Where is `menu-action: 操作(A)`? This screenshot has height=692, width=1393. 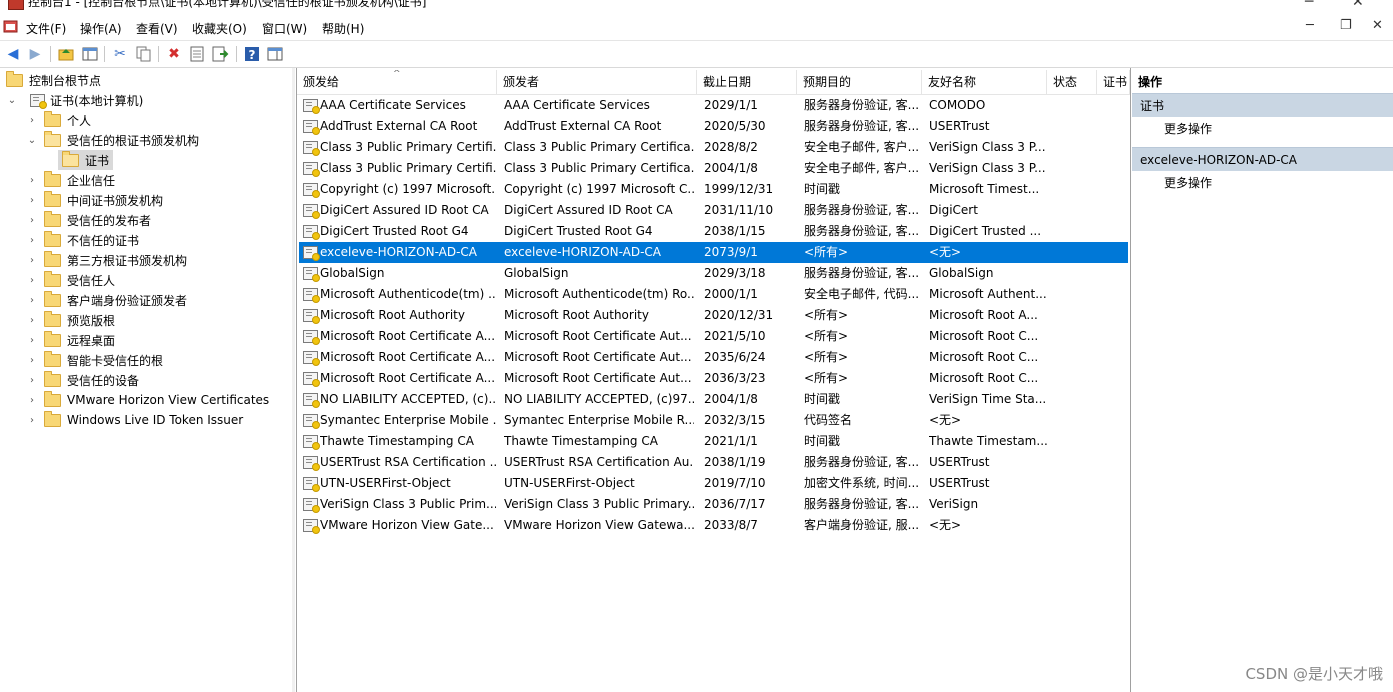 menu-action: 操作(A) is located at coordinates (101, 28).